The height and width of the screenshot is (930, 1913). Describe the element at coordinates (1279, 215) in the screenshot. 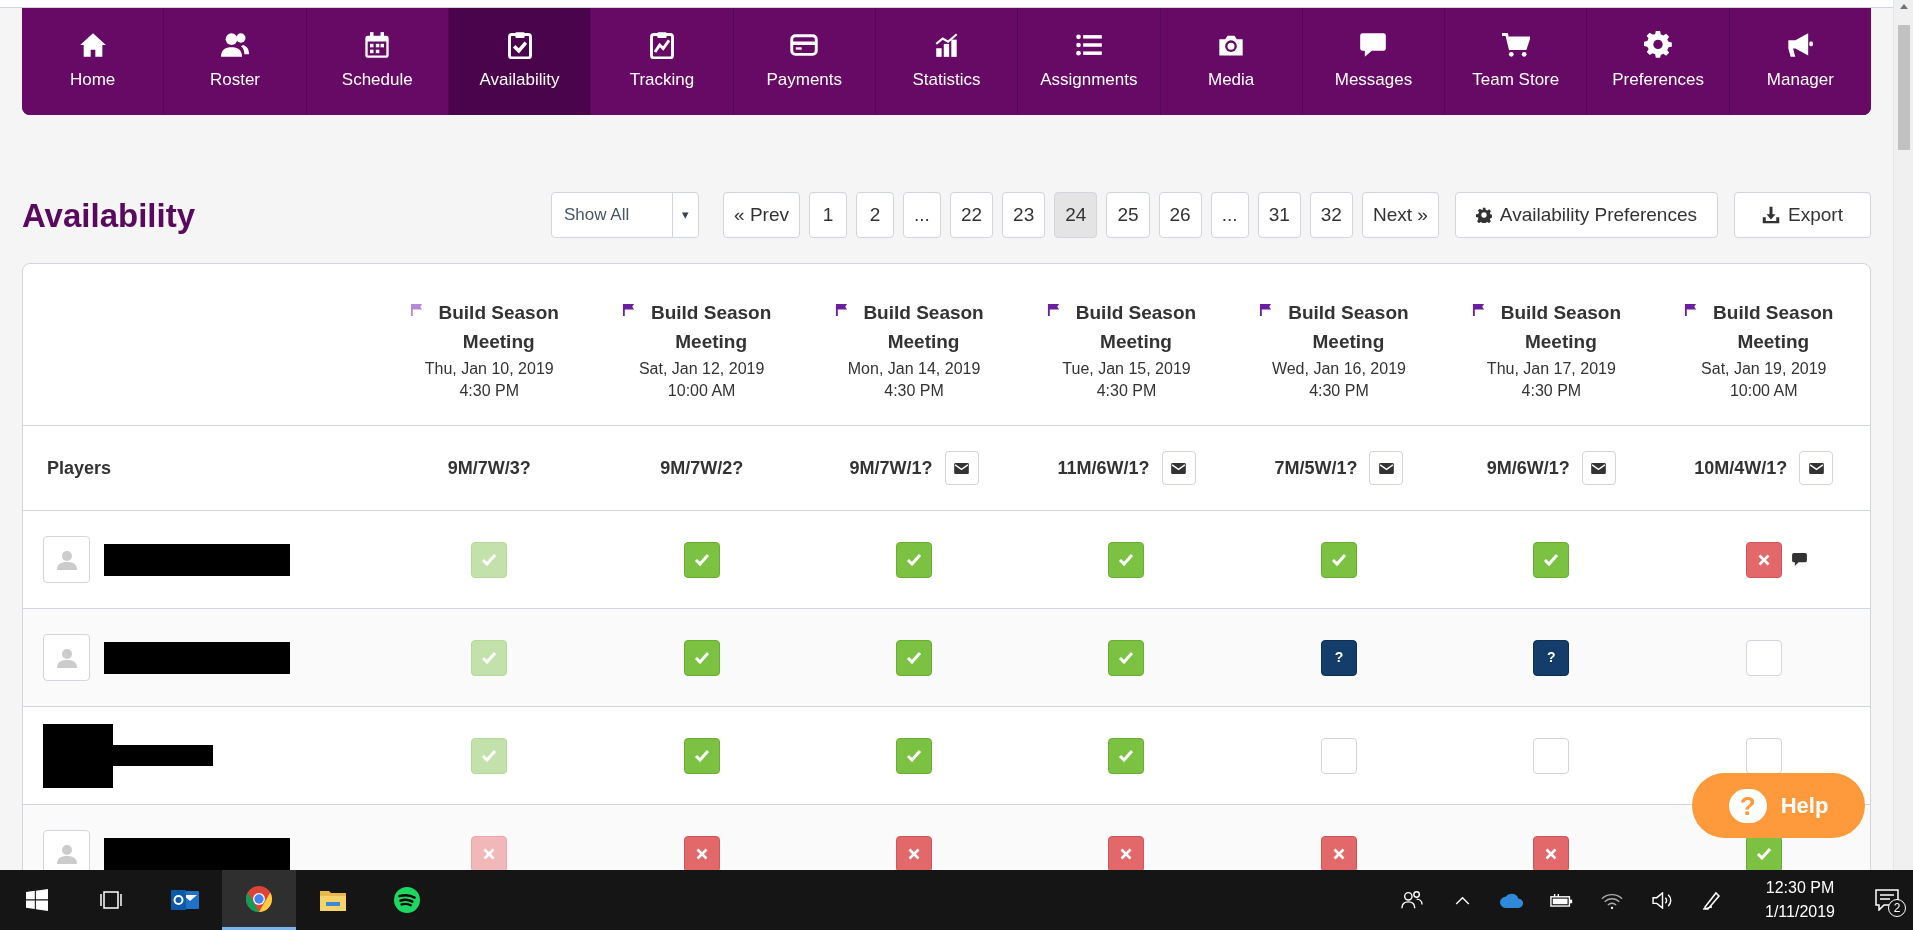

I see `page-button: 31` at that location.